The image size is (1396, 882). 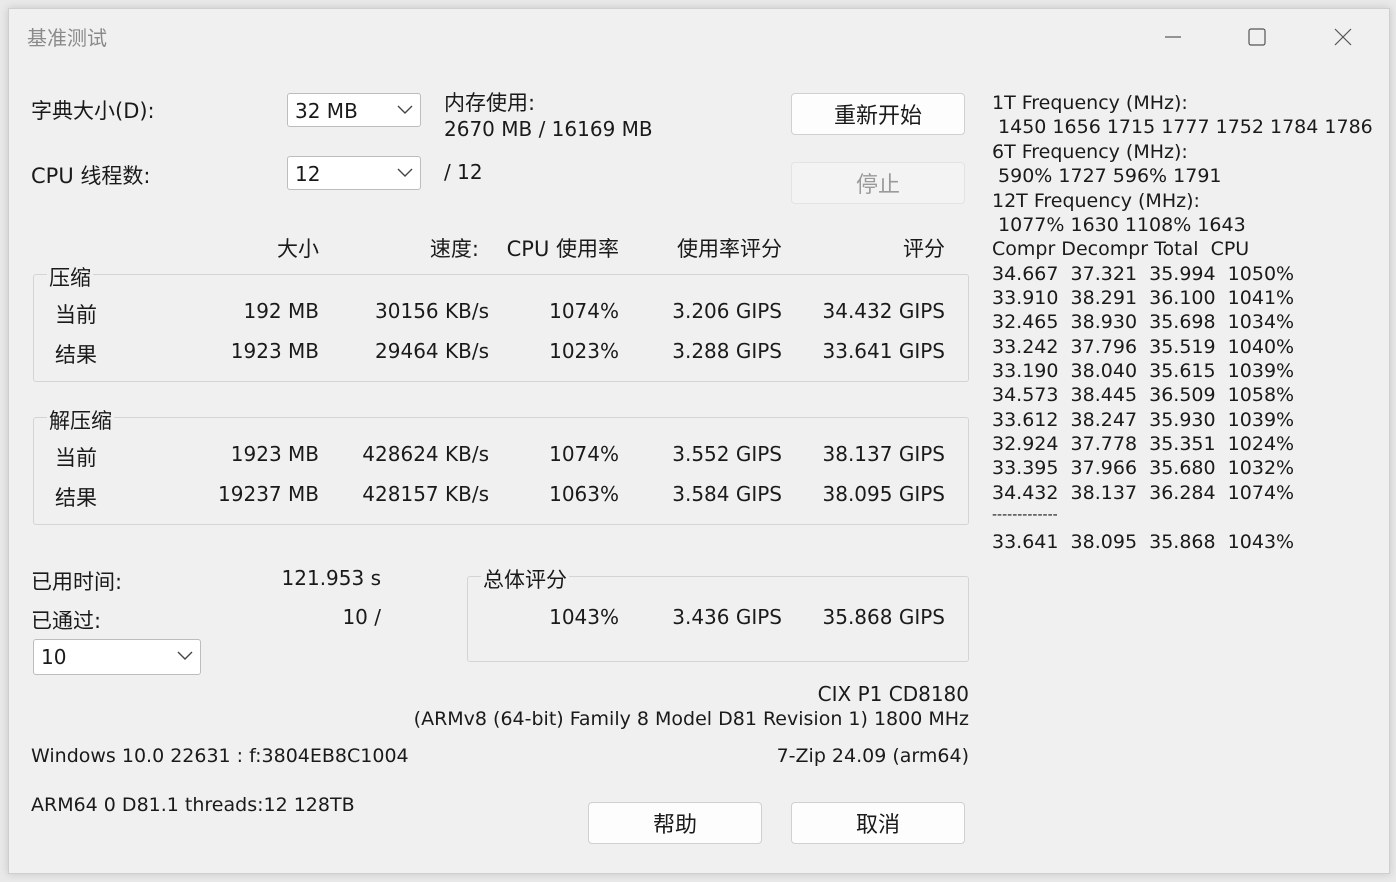 What do you see at coordinates (331, 578) in the screenshot?
I see `elapsed-time-value: 121.953 s` at bounding box center [331, 578].